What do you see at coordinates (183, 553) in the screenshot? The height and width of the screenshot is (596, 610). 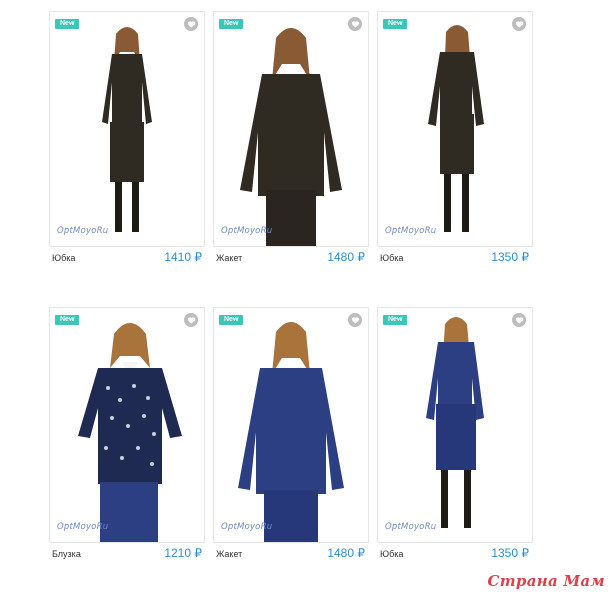 I see `product-price: 1210 ₽` at bounding box center [183, 553].